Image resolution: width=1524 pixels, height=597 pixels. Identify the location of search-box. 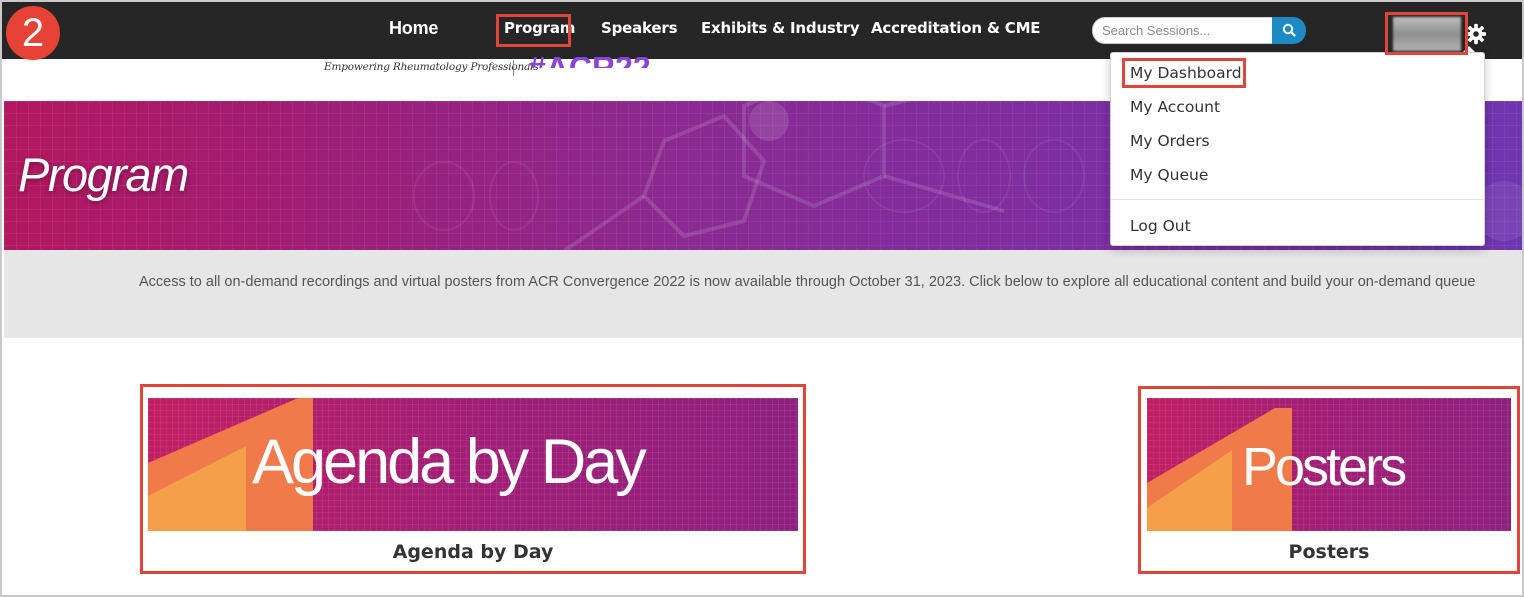
(1199, 30).